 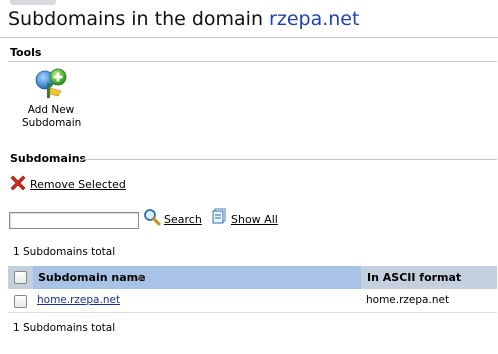 I want to click on search-input, so click(x=74, y=220).